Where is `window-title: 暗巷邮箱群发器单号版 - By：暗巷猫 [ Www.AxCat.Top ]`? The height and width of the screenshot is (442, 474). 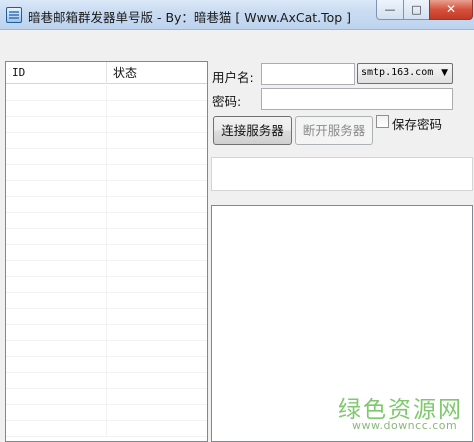 window-title: 暗巷邮箱群发器单号版 - By：暗巷猫 [ Www.AxCat.Top ] is located at coordinates (190, 17).